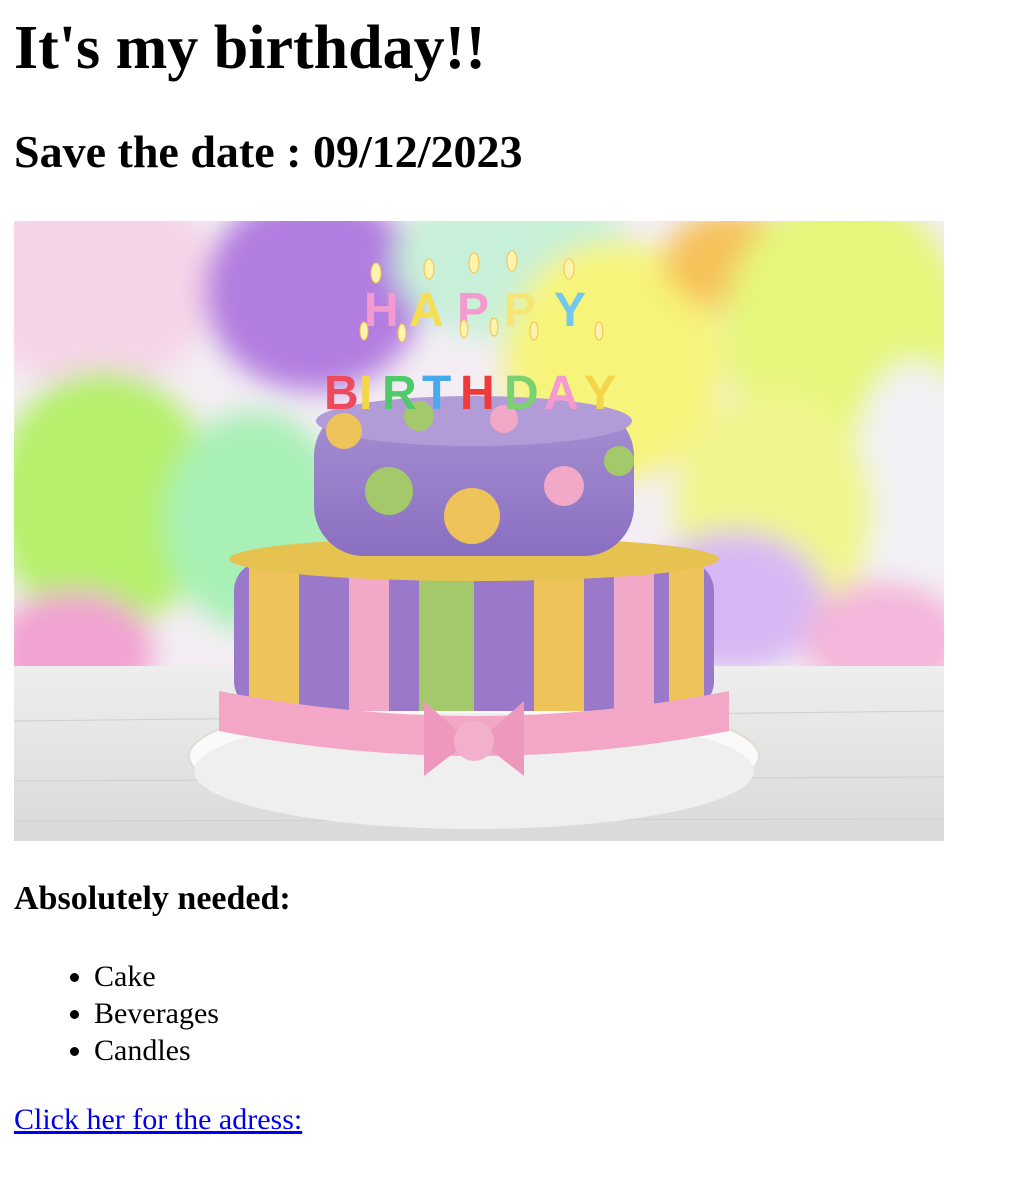  I want to click on needed-heading: Absolutely needed:, so click(152, 898).